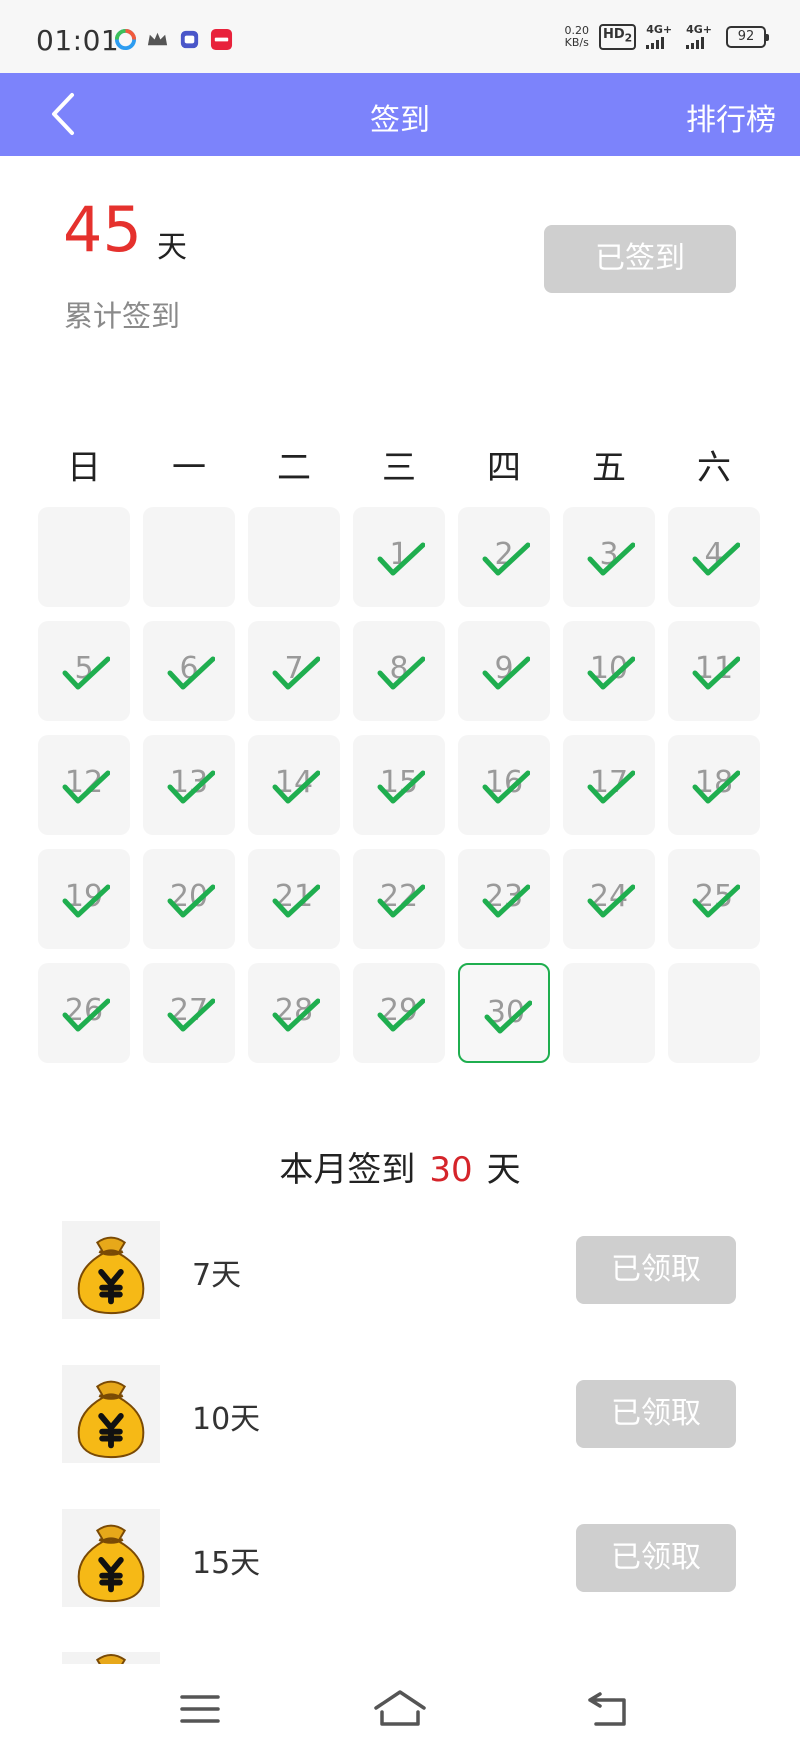 The height and width of the screenshot is (1760, 800). I want to click on calendar-day: 3, so click(609, 557).